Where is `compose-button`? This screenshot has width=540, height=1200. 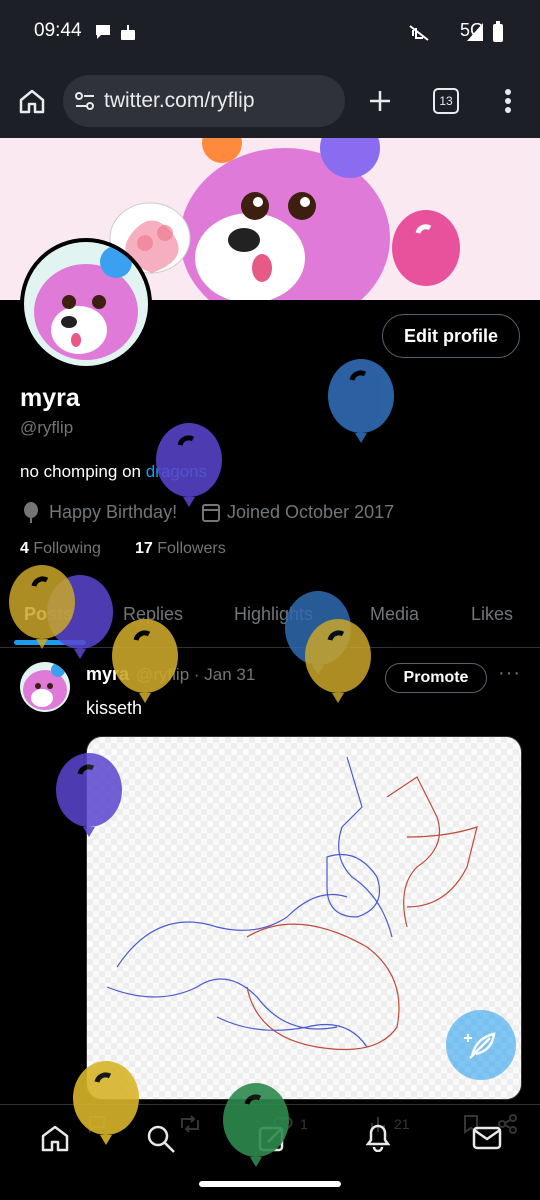 compose-button is located at coordinates (481, 1045).